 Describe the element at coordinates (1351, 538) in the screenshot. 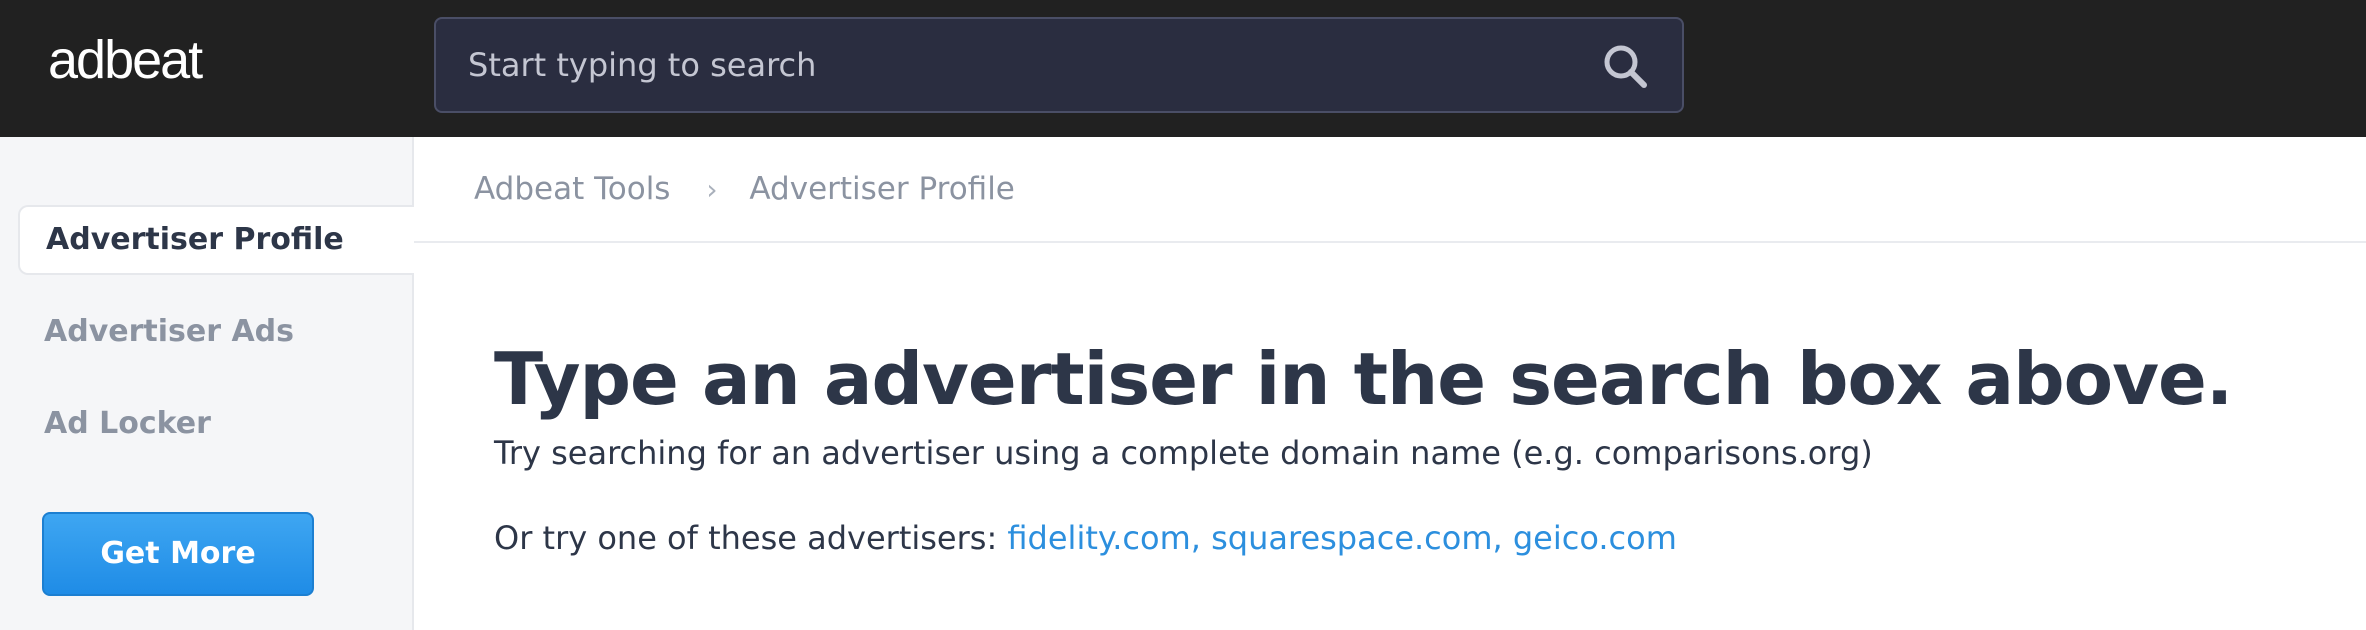

I see `suggestion-link-squarespace: squarespace.com` at that location.